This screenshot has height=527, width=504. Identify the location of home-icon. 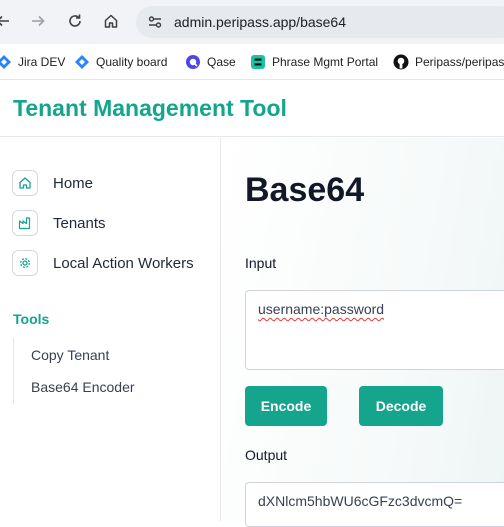
(25, 183).